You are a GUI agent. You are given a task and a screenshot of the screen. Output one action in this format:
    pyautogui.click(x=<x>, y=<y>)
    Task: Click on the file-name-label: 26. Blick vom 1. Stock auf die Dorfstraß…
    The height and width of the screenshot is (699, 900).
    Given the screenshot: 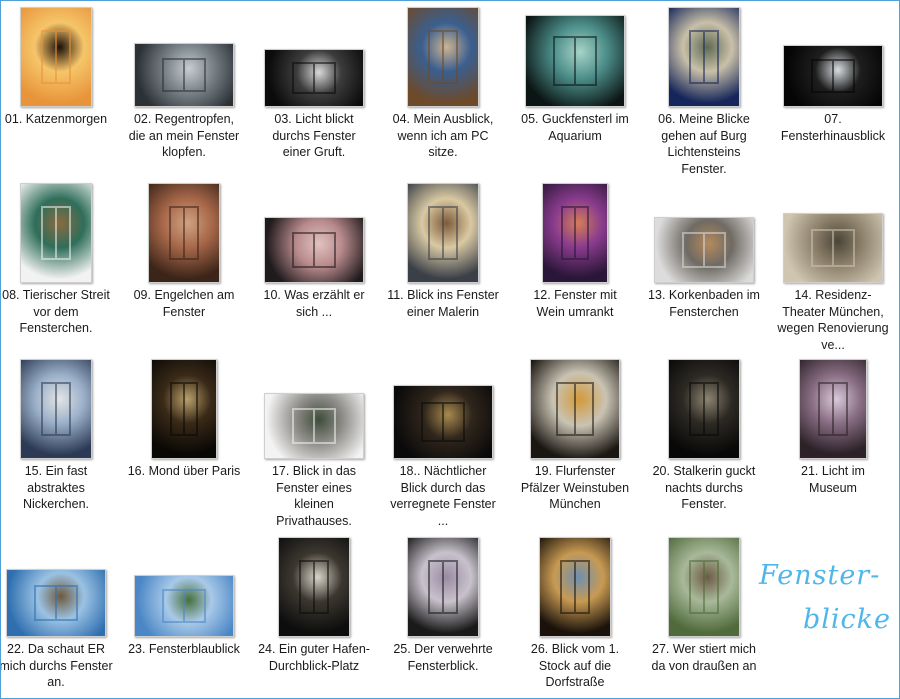 What is the action you would take?
    pyautogui.click(x=575, y=665)
    